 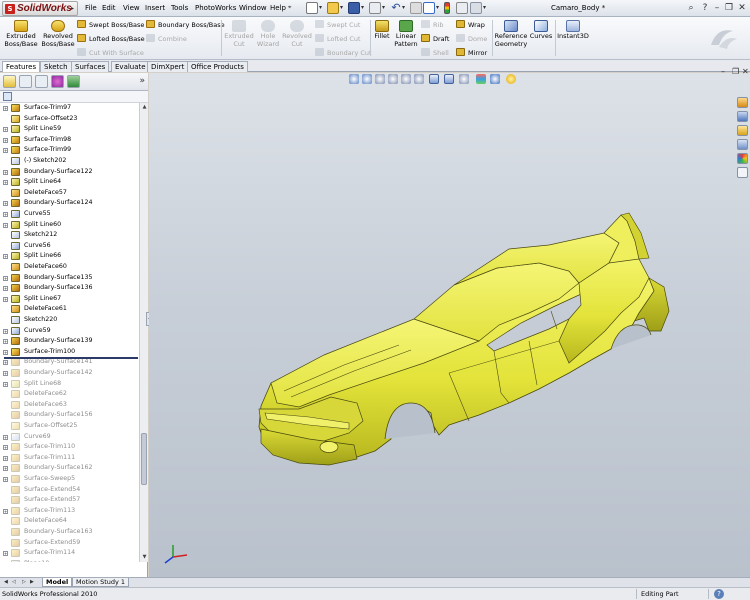 I want to click on tab-model: Model, so click(x=57, y=582).